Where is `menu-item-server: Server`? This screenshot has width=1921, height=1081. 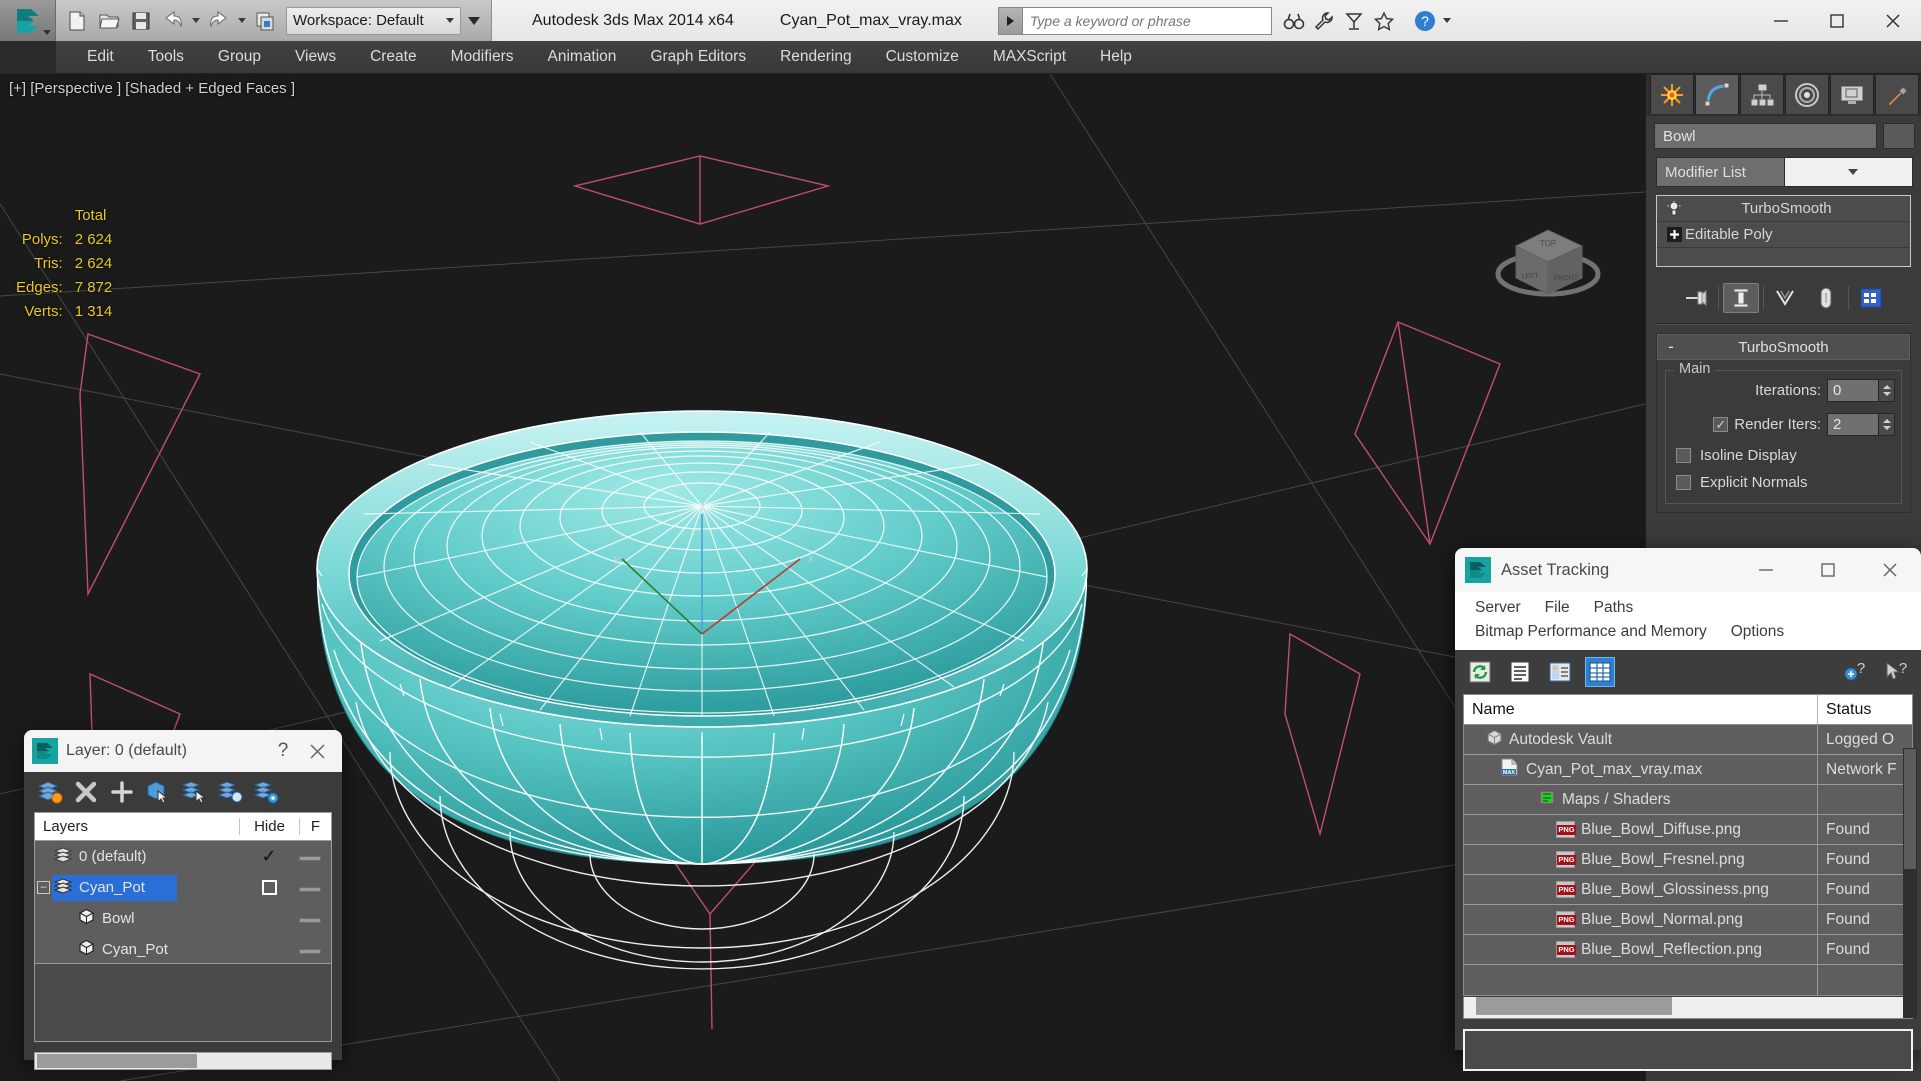
menu-item-server: Server is located at coordinates (1498, 608).